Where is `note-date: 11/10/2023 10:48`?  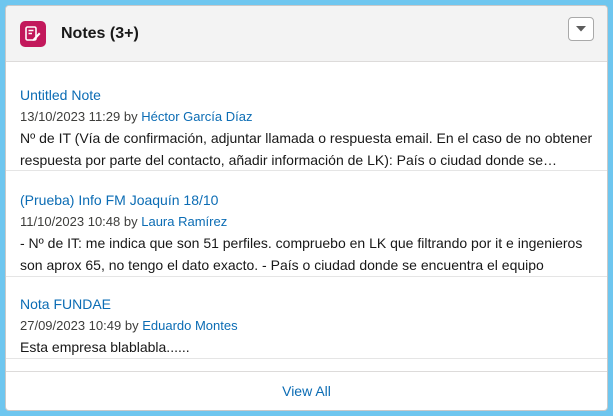 note-date: 11/10/2023 10:48 is located at coordinates (70, 221).